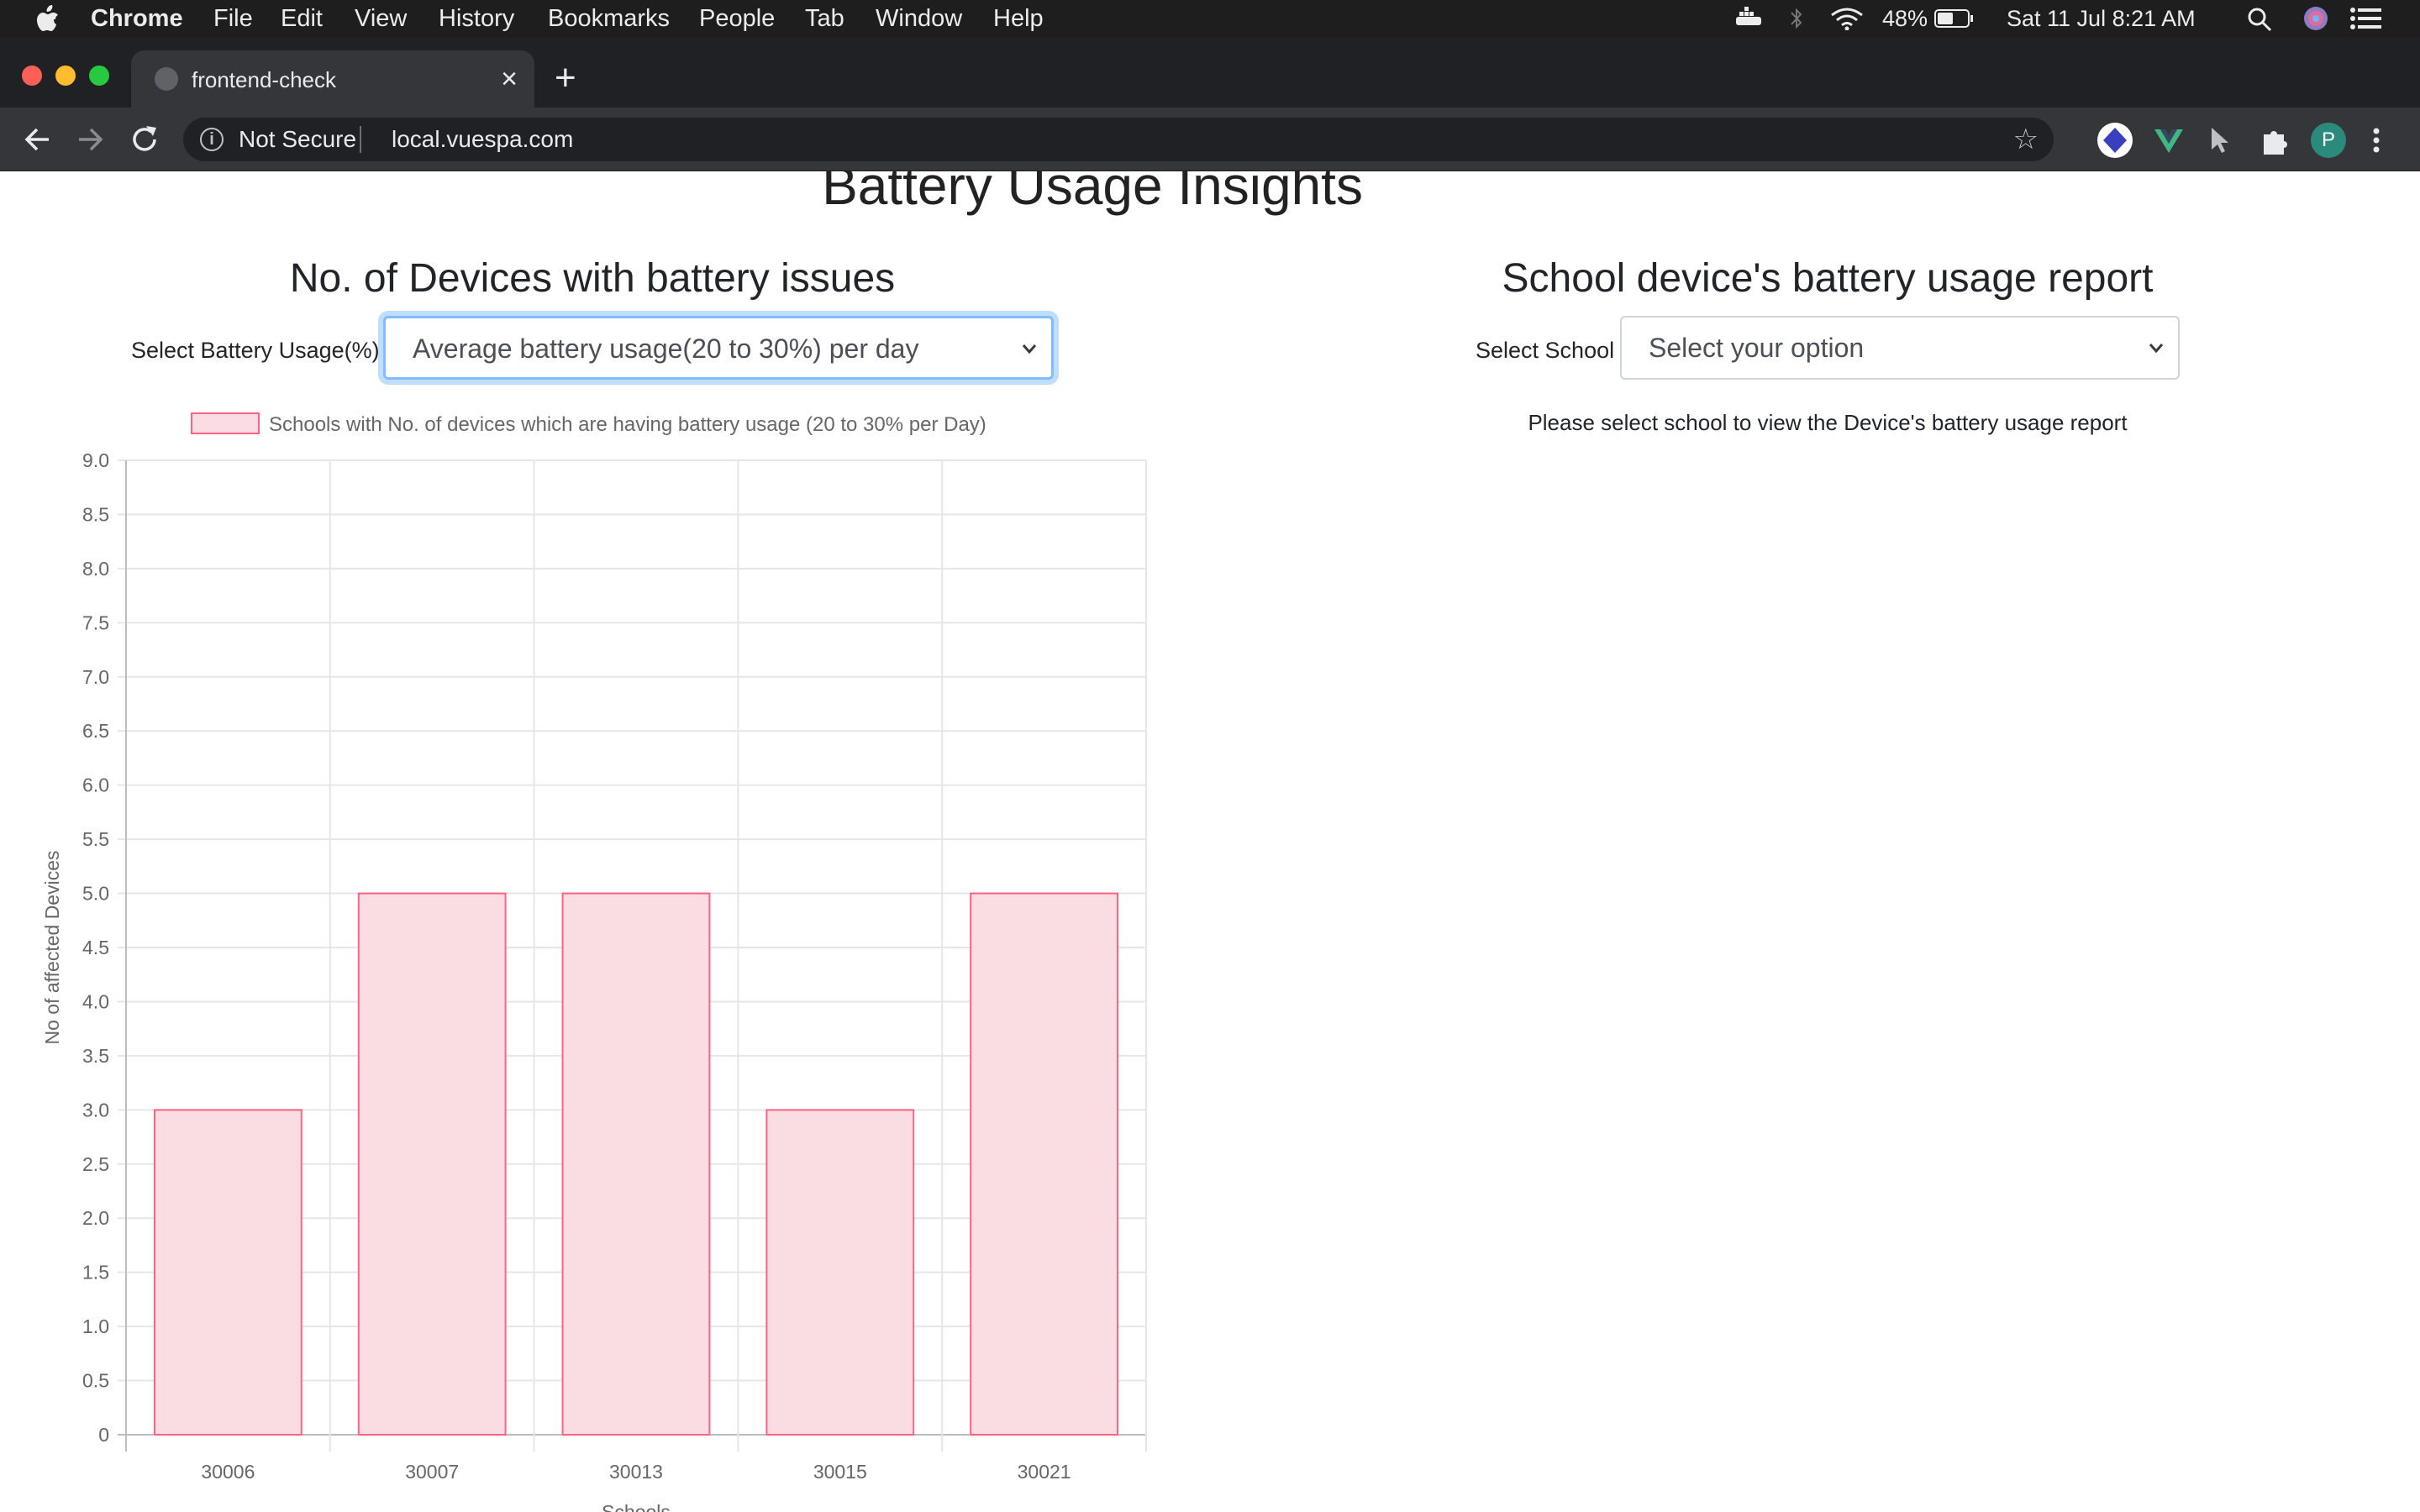 The height and width of the screenshot is (1512, 2420). Describe the element at coordinates (1900, 348) in the screenshot. I see `school-select: Select your option` at that location.